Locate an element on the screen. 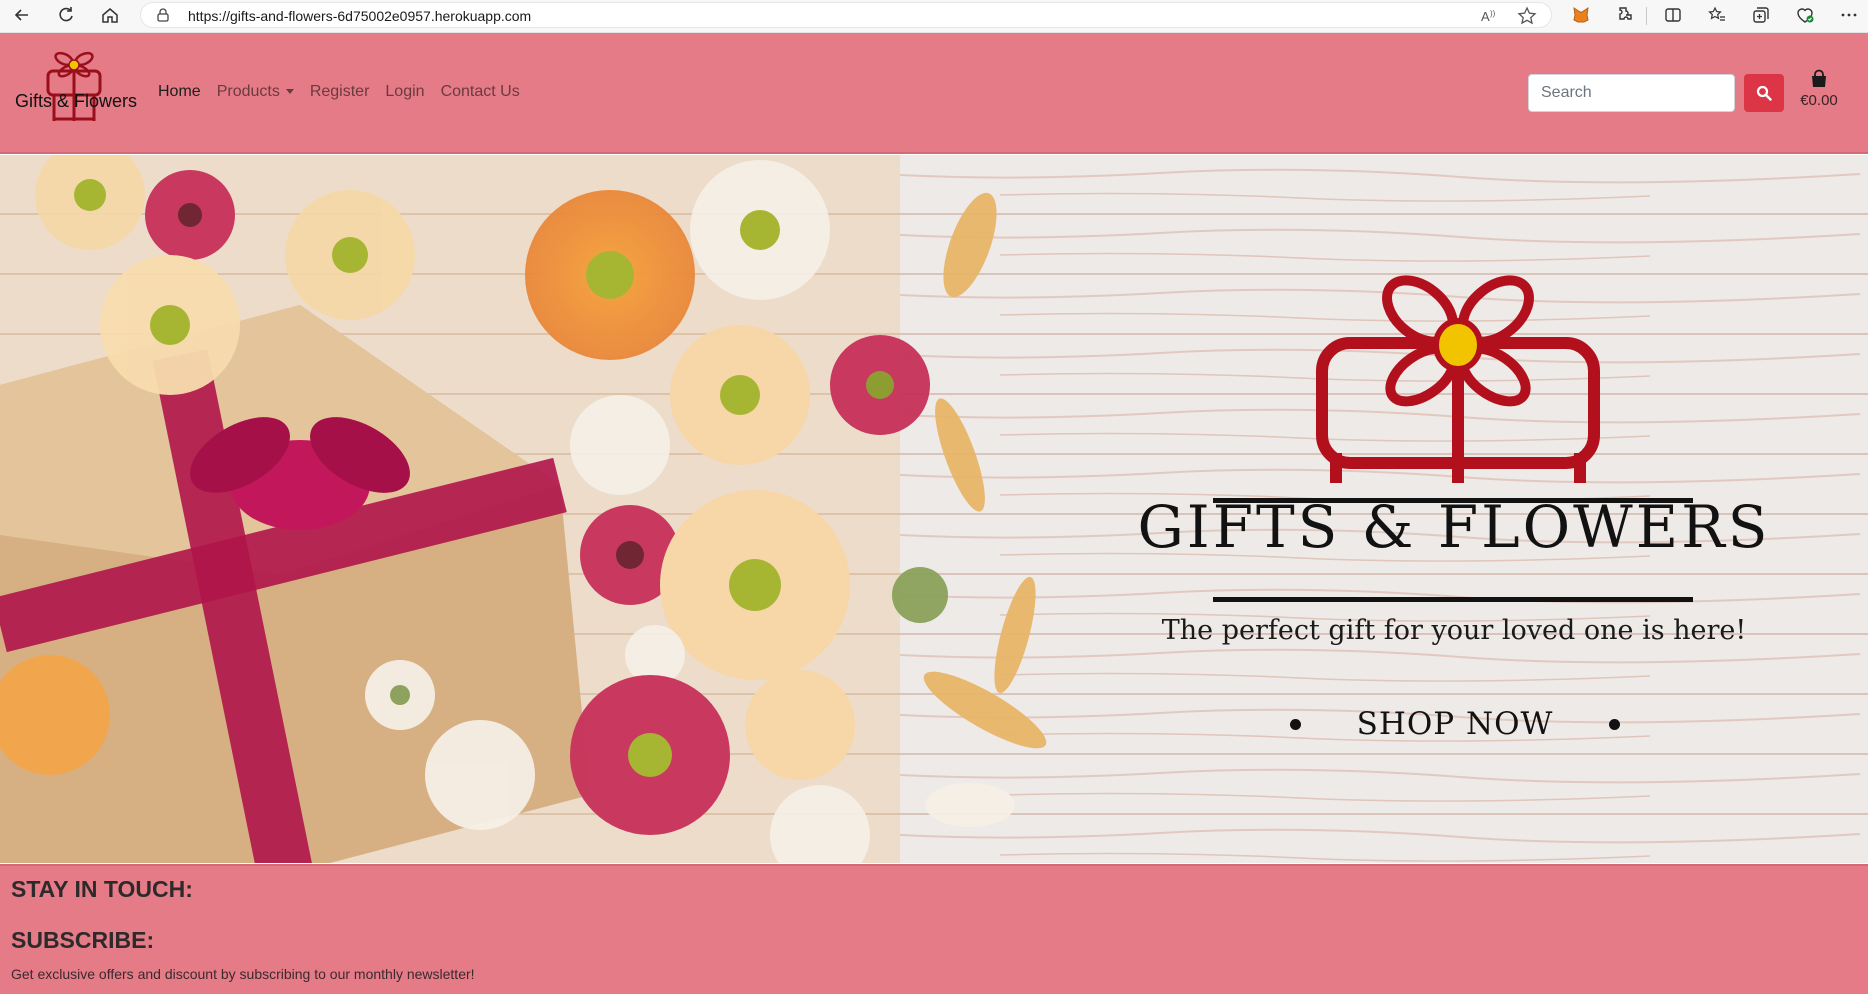 The height and width of the screenshot is (994, 1868). shop-now-label: SHOP NOW is located at coordinates (1455, 724).